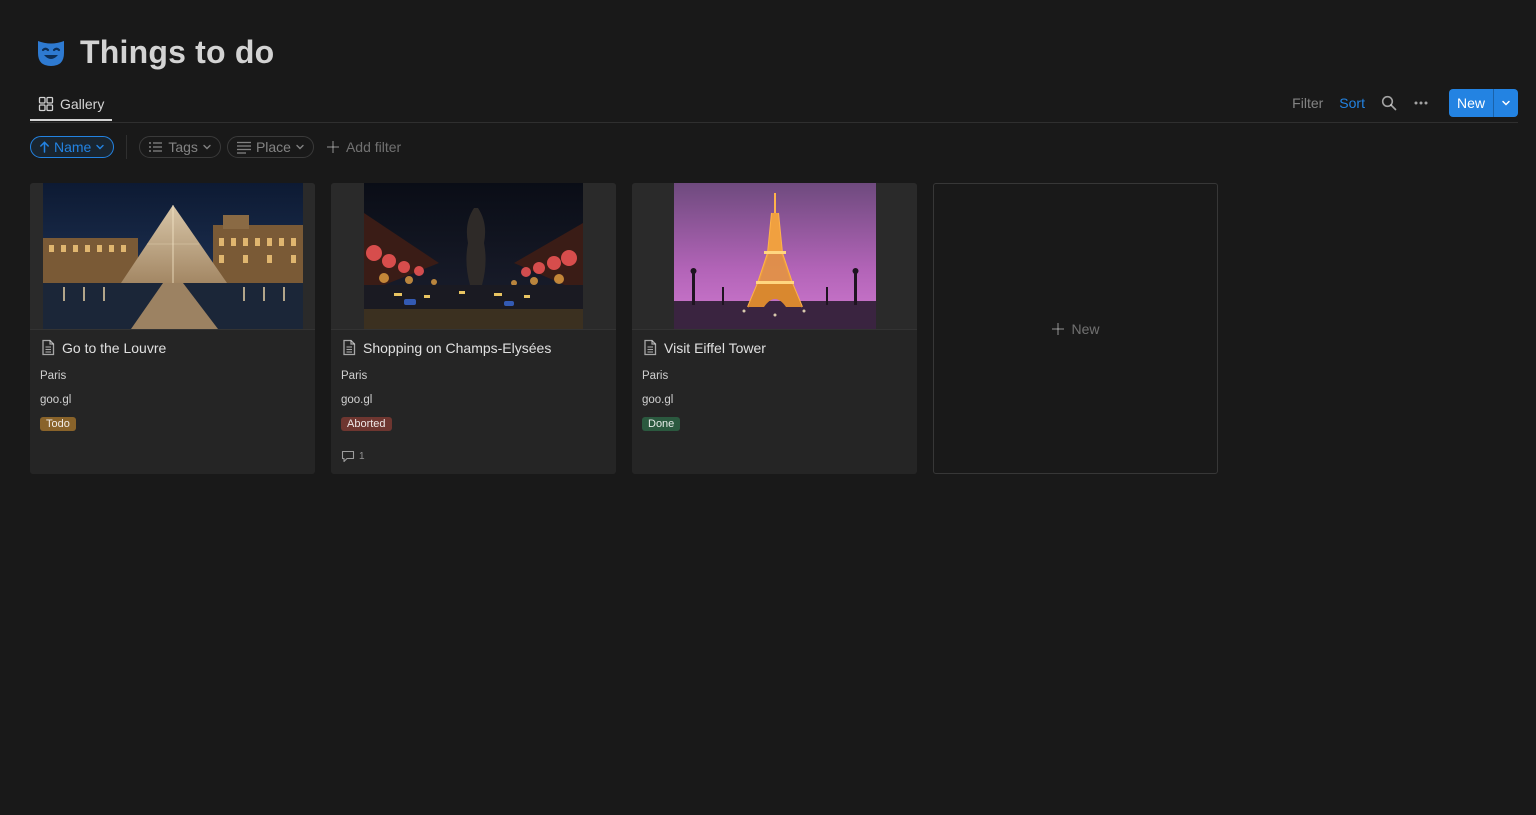 The height and width of the screenshot is (815, 1536). Describe the element at coordinates (1471, 103) in the screenshot. I see `new-button: New` at that location.